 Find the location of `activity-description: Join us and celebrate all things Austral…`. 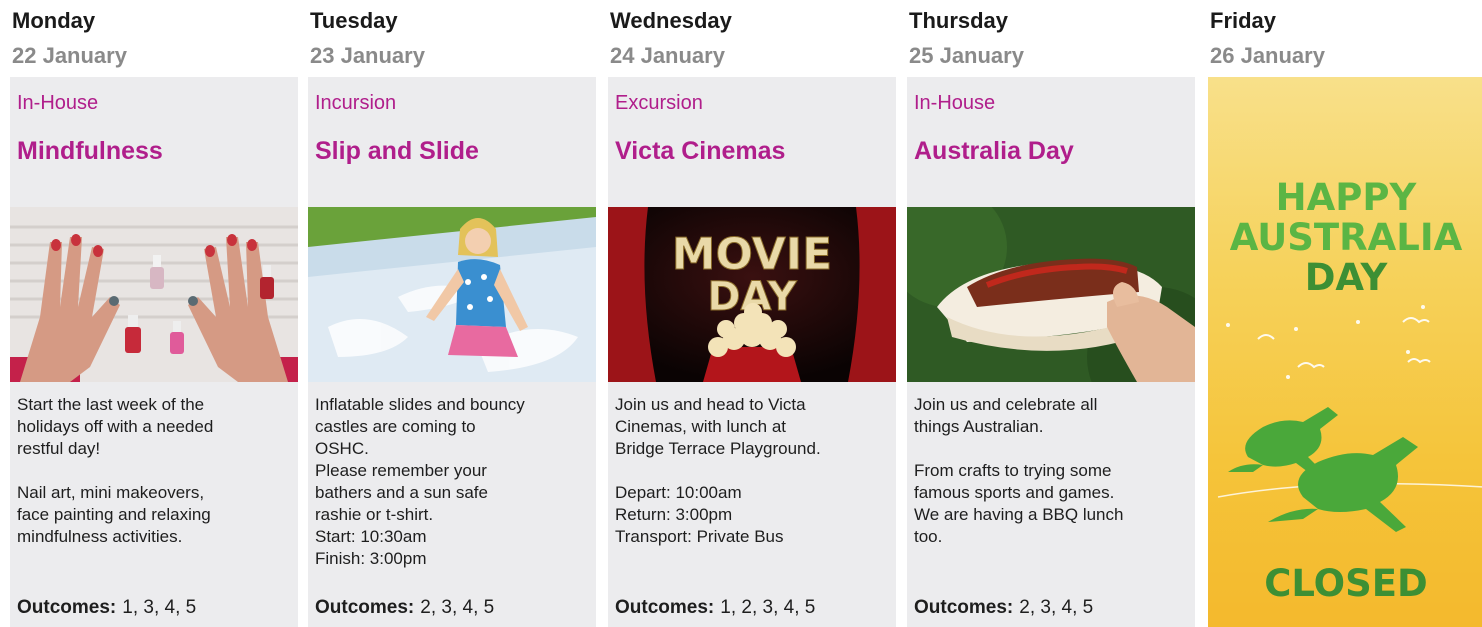

activity-description: Join us and celebrate all things Austral… is located at coordinates (1053, 471).